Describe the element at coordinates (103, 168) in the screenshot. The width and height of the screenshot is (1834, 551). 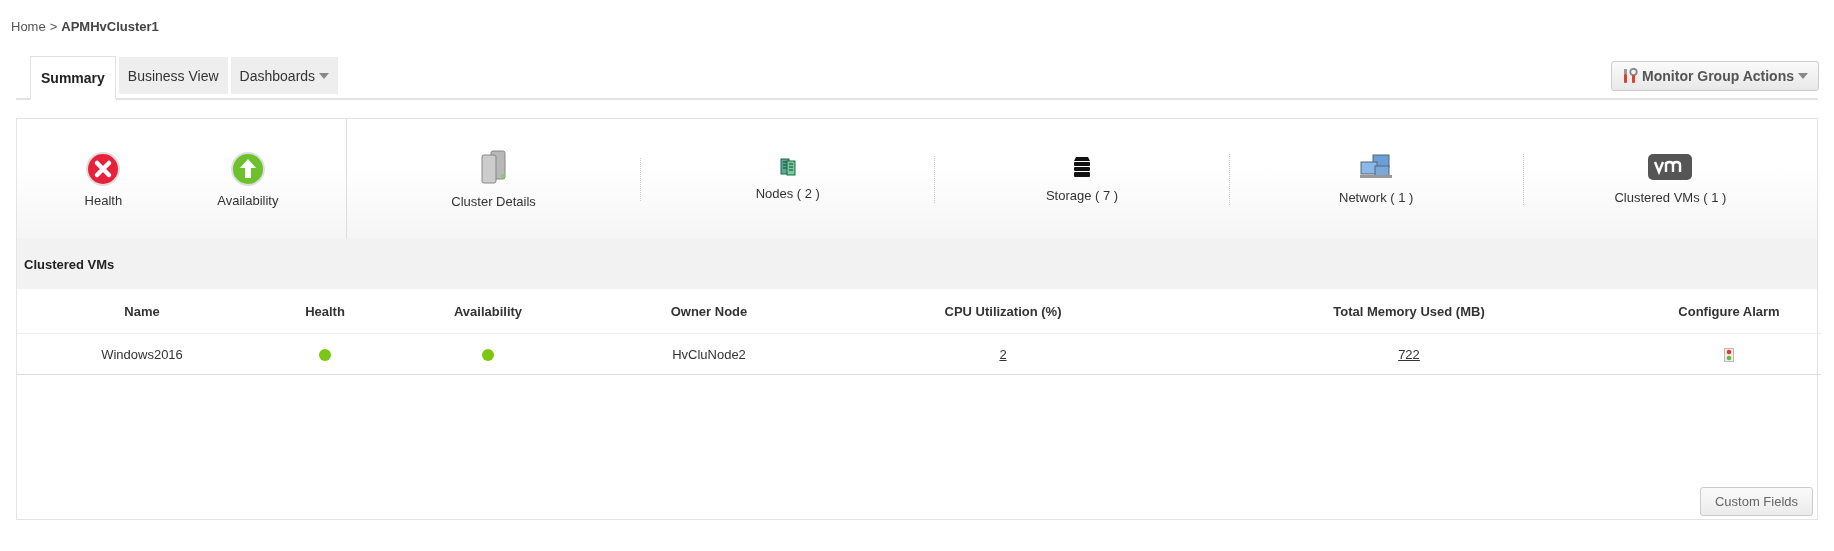
I see `error-icon` at that location.